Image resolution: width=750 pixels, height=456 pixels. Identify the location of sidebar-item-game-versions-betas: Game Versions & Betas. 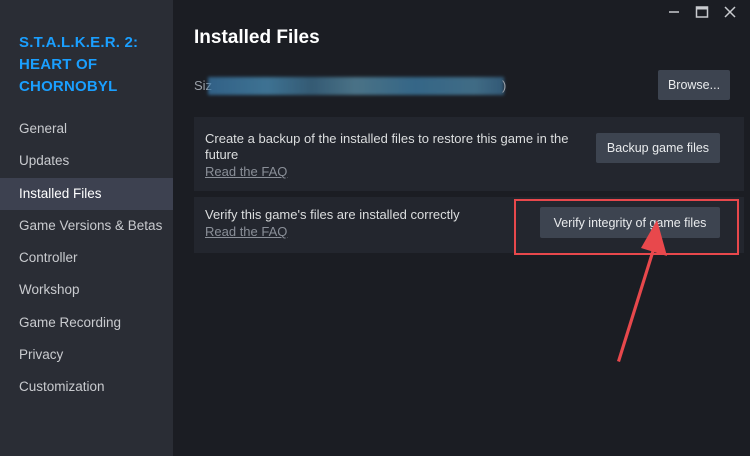
(86, 226).